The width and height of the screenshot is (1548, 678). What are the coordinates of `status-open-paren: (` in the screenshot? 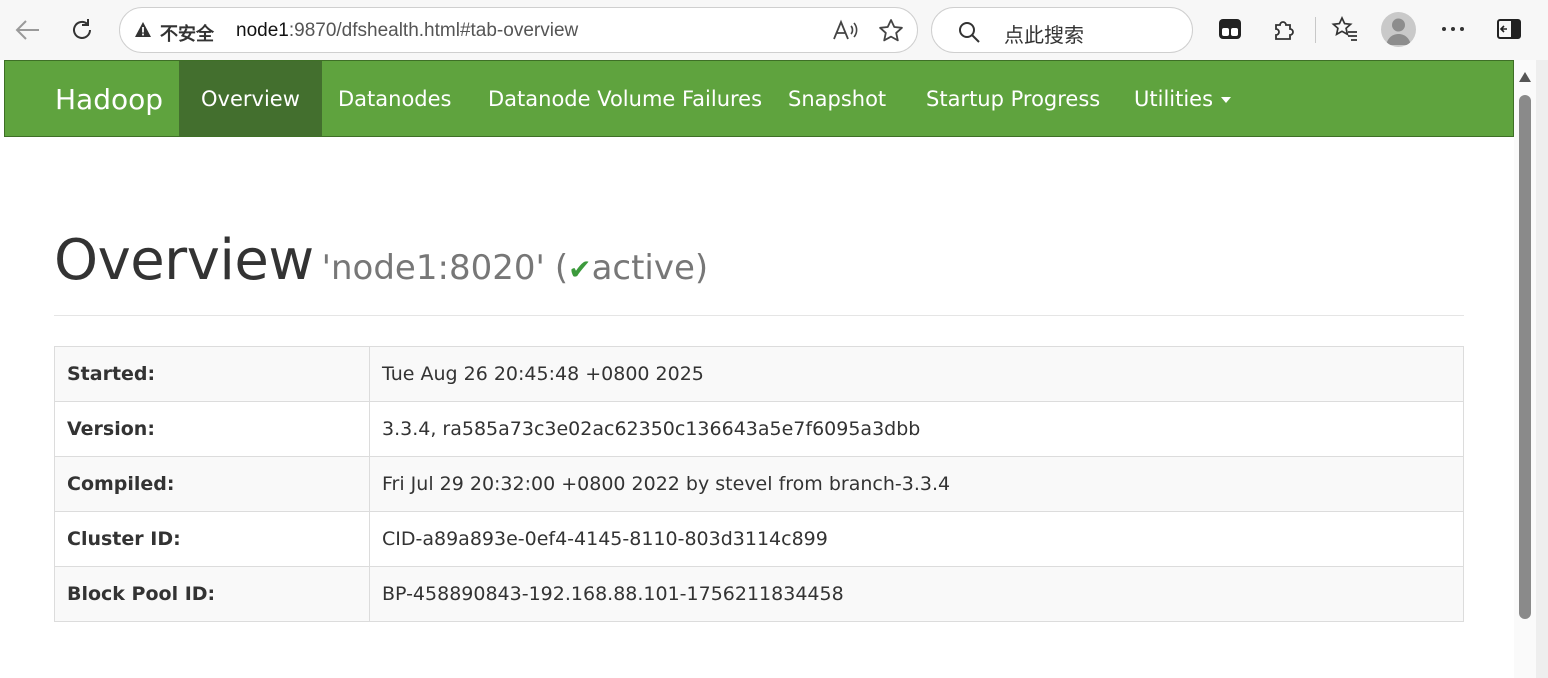 It's located at (561, 268).